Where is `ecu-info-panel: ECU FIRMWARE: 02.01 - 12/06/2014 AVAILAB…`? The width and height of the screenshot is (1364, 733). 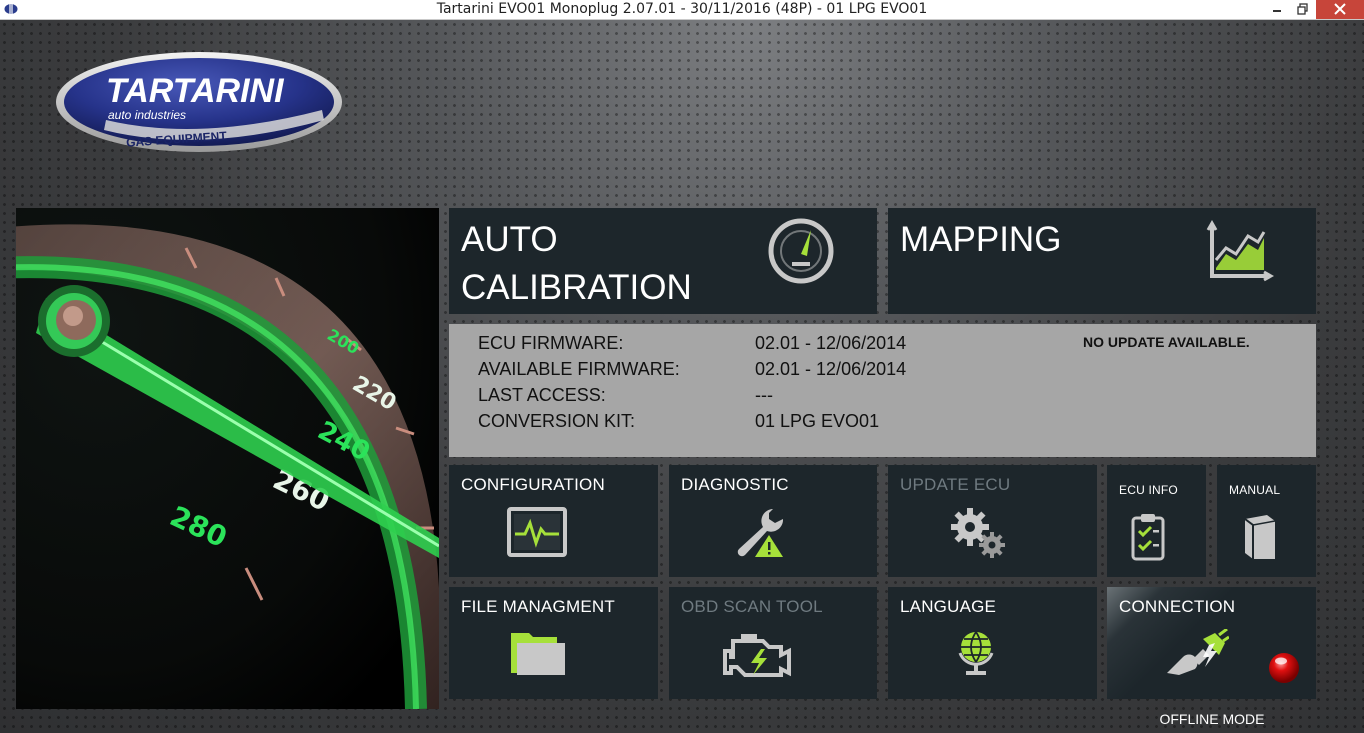
ecu-info-panel: ECU FIRMWARE: 02.01 - 12/06/2014 AVAILAB… is located at coordinates (882, 390).